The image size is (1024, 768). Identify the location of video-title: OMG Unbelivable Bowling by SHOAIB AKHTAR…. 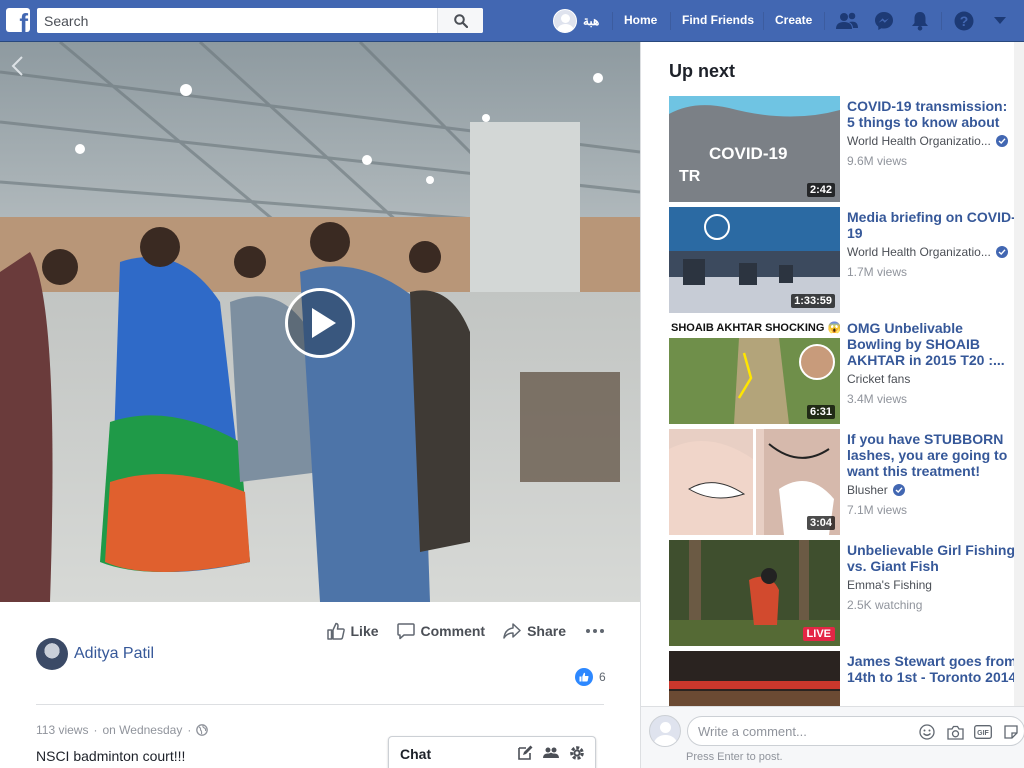
(932, 344).